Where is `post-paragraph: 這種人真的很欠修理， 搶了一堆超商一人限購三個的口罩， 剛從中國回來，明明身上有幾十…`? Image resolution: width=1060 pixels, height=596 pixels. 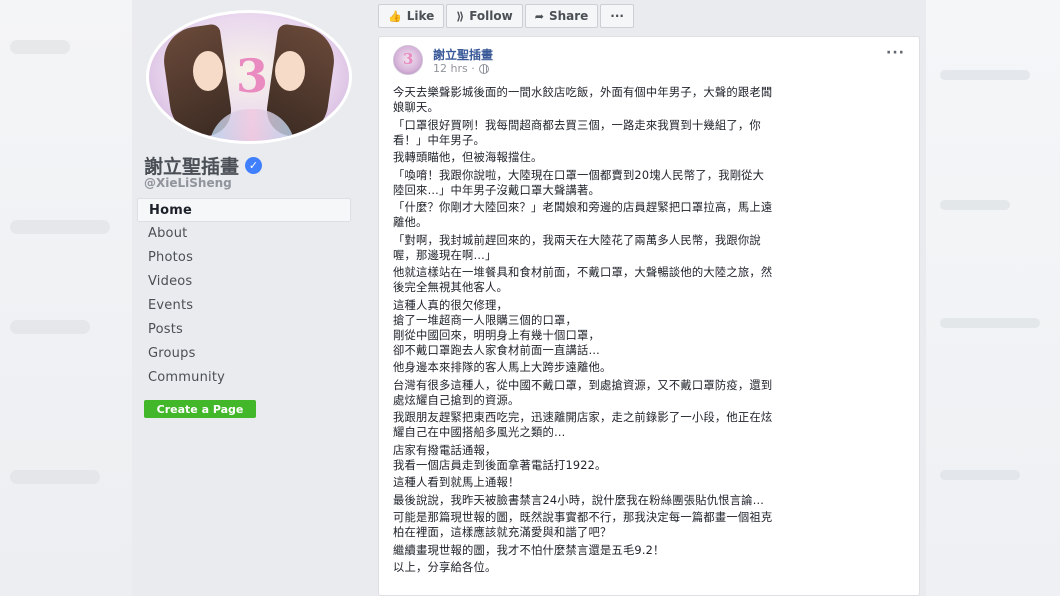 post-paragraph: 這種人真的很欠修理， 搶了一堆超商一人限購三個的口罩， 剛從中國回來，明明身上有幾十… is located at coordinates (649, 328).